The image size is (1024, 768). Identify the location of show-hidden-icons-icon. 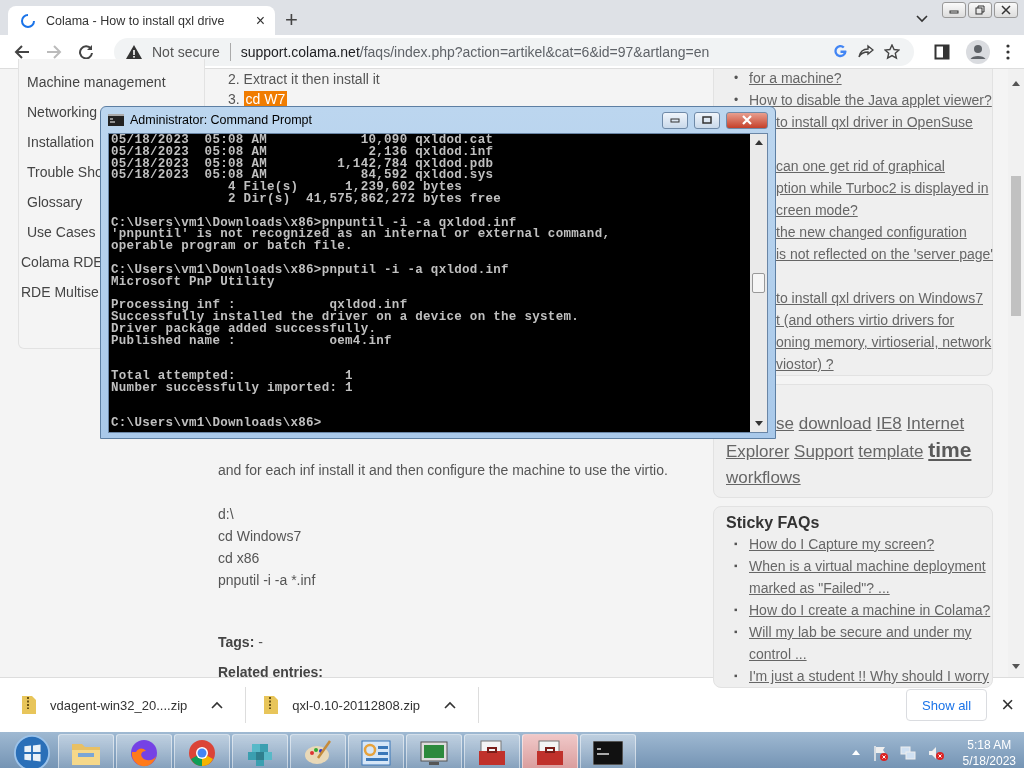
(855, 752).